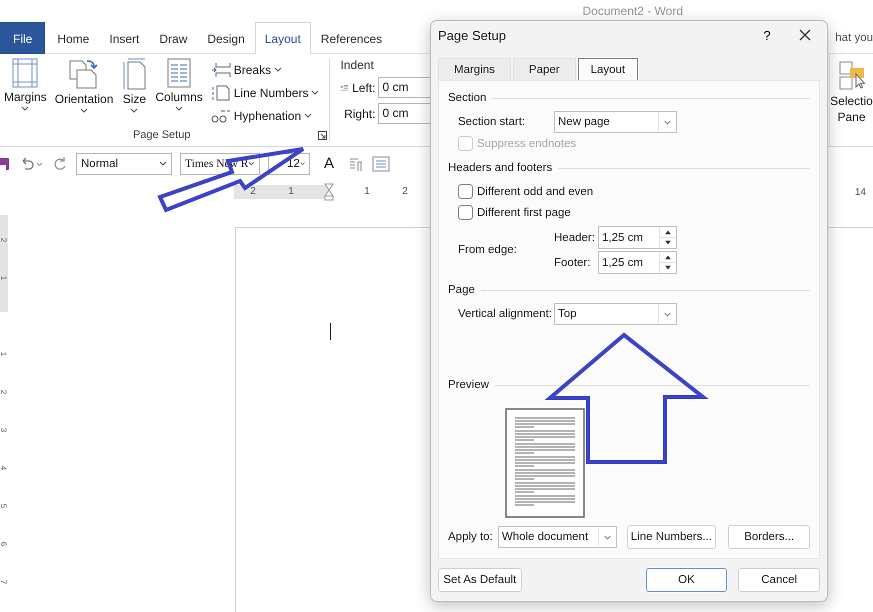  I want to click on field-label: Apply to:, so click(471, 537).